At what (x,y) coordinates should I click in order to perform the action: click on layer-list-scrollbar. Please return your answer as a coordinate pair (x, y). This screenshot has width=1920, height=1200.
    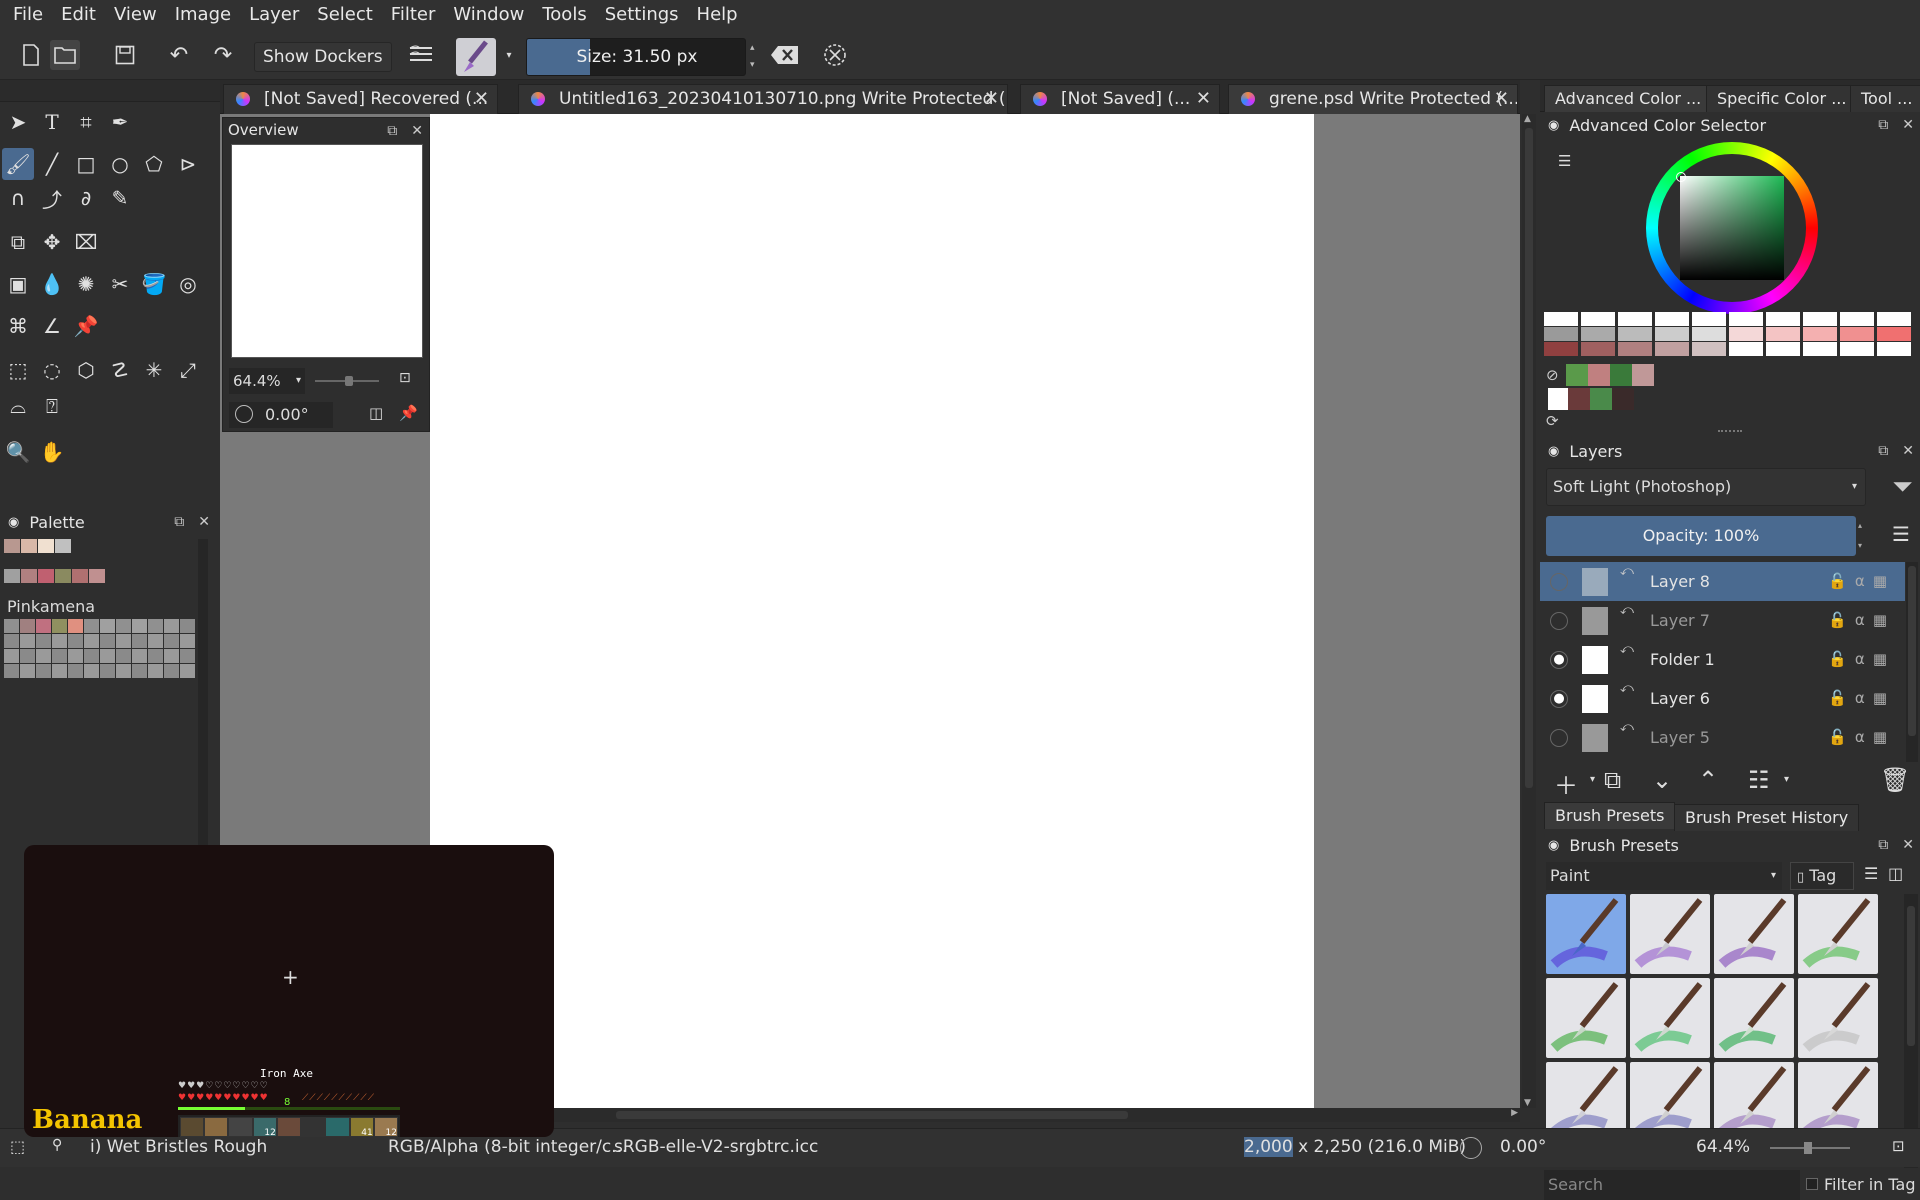
    Looking at the image, I should click on (1912, 662).